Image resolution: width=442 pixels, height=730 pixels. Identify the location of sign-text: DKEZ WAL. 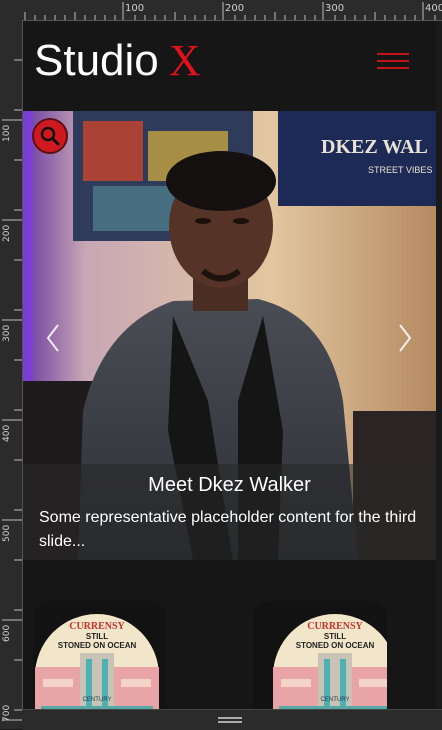
(374, 147).